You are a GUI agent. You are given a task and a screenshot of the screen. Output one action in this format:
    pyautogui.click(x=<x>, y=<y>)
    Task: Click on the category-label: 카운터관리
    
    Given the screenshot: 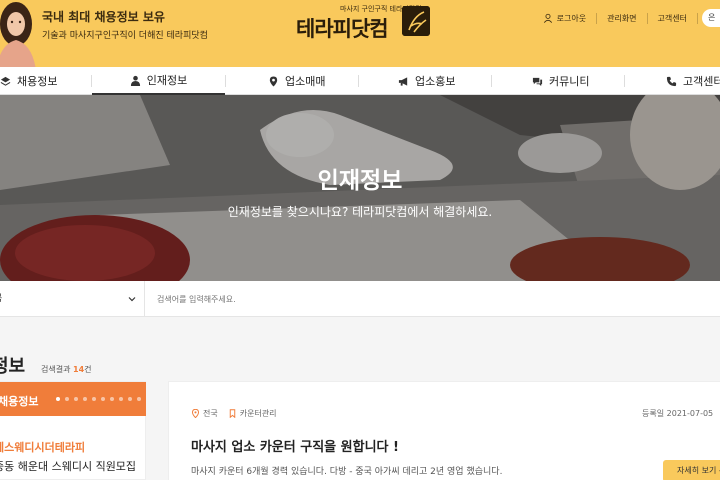 What is the action you would take?
    pyautogui.click(x=258, y=413)
    